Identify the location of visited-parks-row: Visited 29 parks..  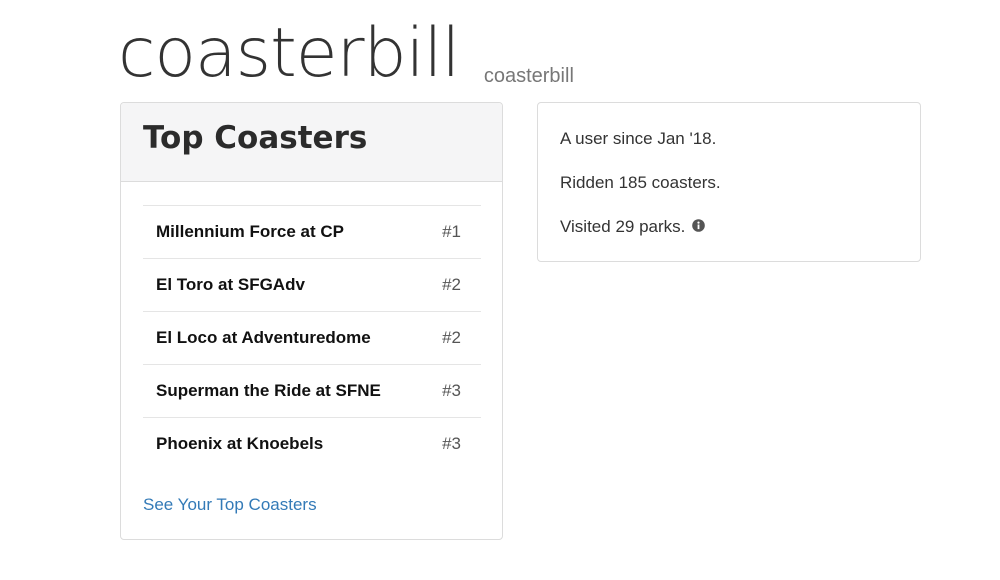
(740, 226).